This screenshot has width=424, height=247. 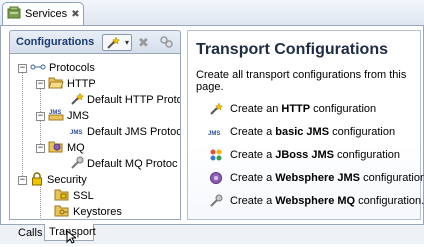 What do you see at coordinates (216, 201) in the screenshot?
I see `websphere-mq-icon` at bounding box center [216, 201].